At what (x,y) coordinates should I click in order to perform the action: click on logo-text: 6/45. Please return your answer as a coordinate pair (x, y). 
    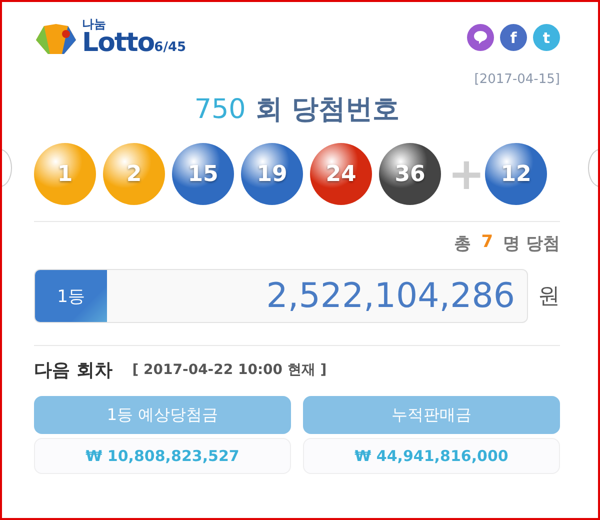
    Looking at the image, I should click on (170, 47).